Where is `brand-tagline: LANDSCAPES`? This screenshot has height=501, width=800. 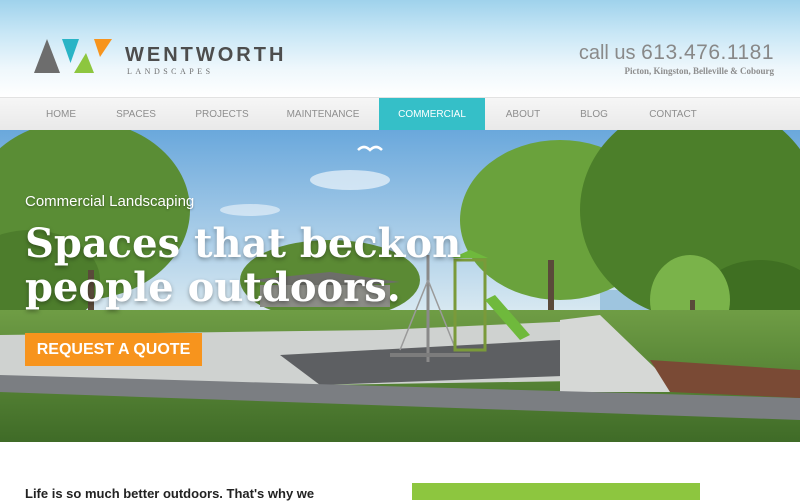 brand-tagline: LANDSCAPES is located at coordinates (170, 71).